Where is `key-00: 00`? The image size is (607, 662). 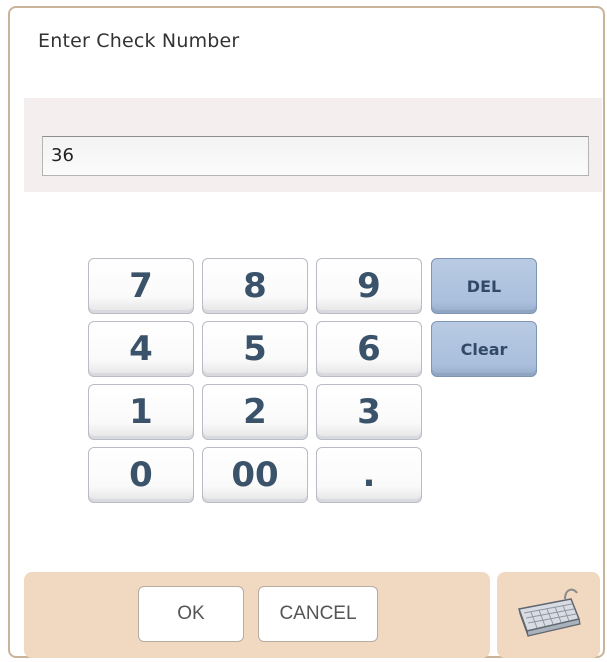 key-00: 00 is located at coordinates (255, 475).